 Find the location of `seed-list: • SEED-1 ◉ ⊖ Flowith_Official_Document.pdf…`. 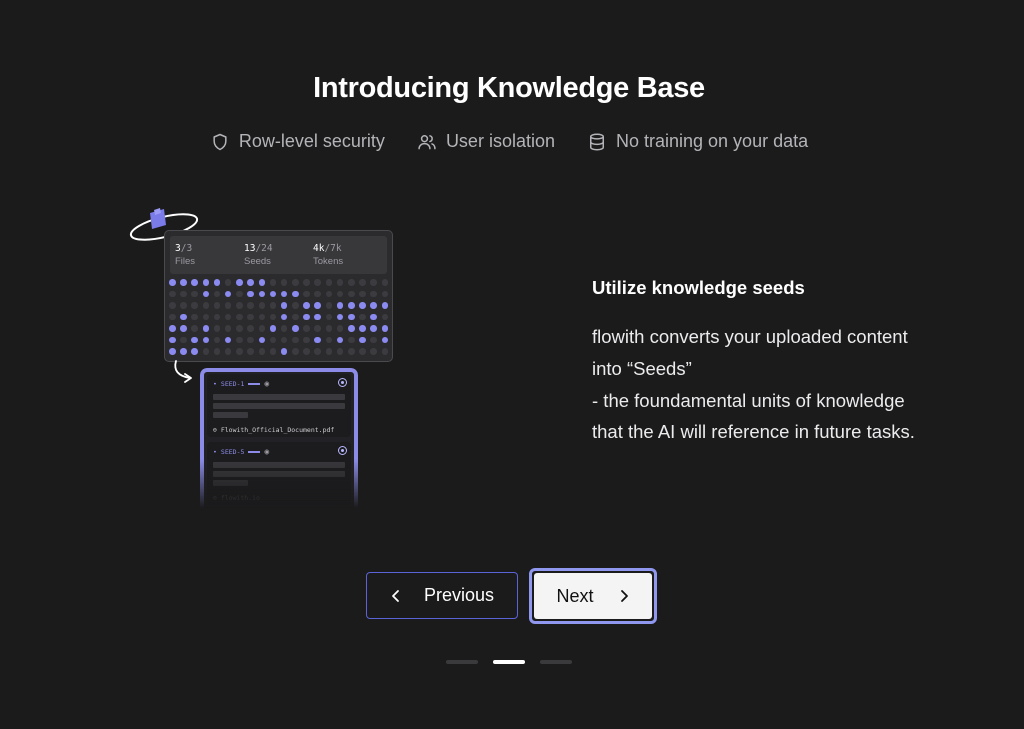

seed-list: • SEED-1 ◉ ⊖ Flowith_Official_Document.pdf… is located at coordinates (279, 438).